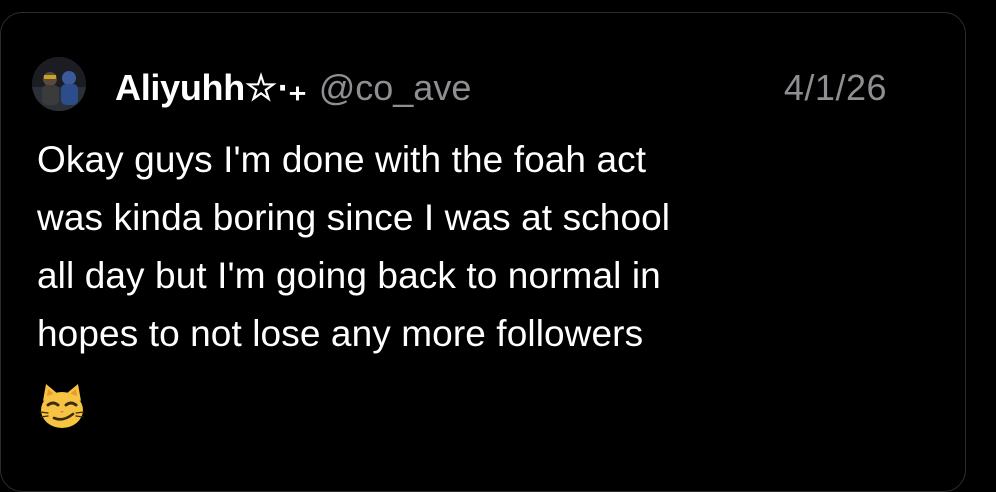 The height and width of the screenshot is (492, 996). Describe the element at coordinates (342, 159) in the screenshot. I see `post-text-line: Okay guys I'm done with the foah act` at that location.